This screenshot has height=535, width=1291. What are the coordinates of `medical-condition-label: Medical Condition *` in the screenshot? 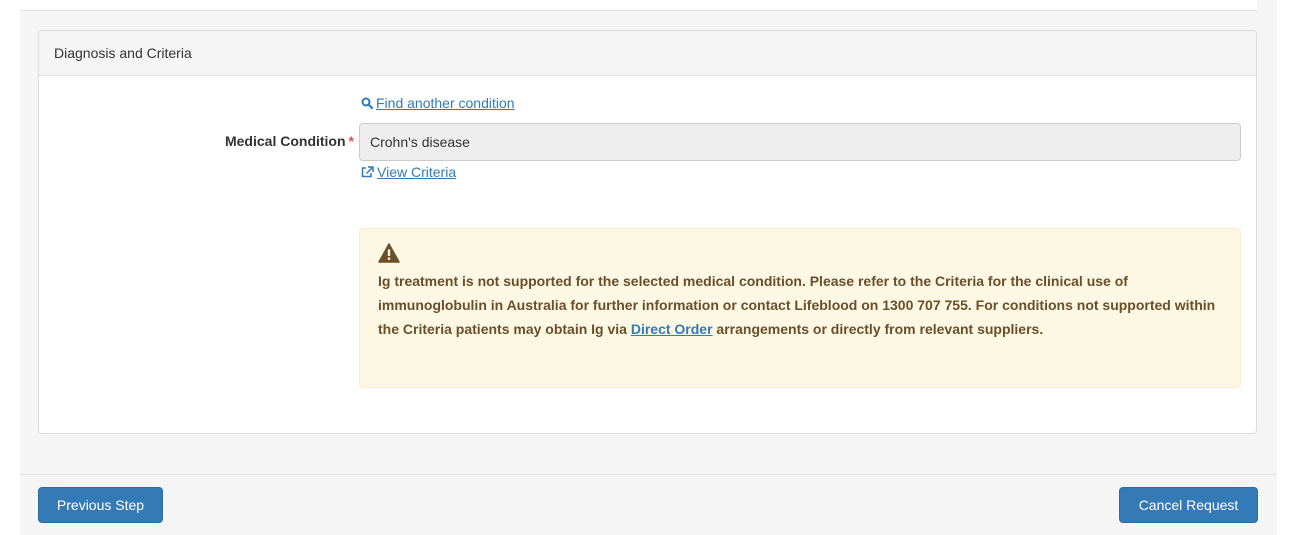 It's located at (256, 141).